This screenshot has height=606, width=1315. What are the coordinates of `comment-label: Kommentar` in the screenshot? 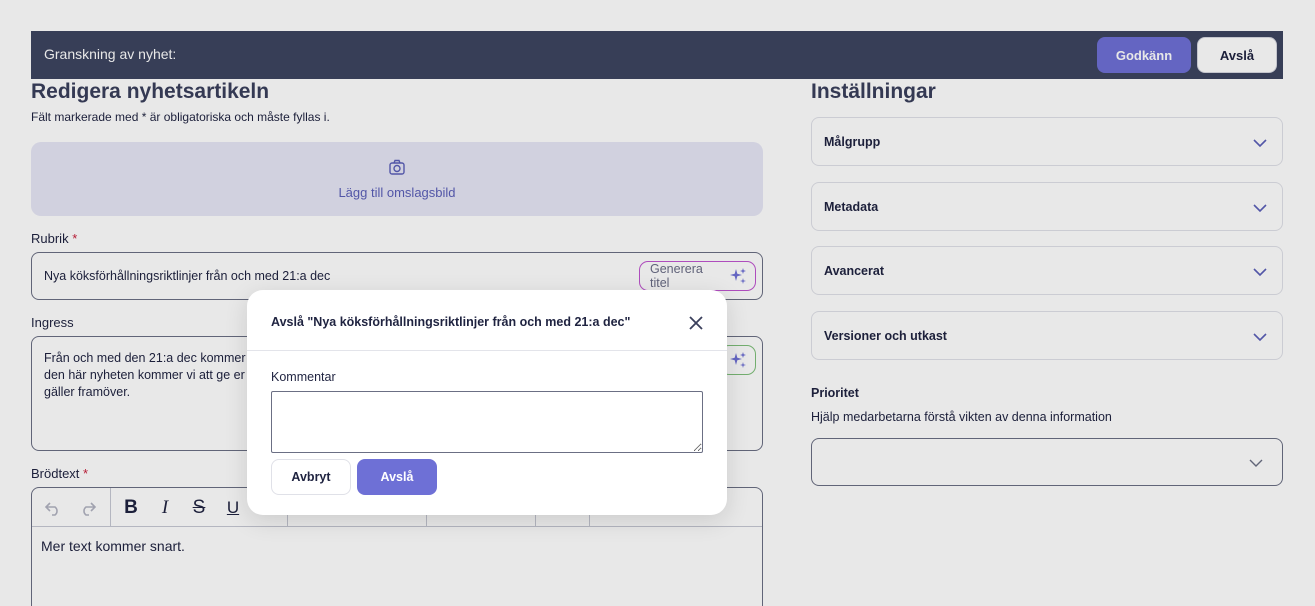 It's located at (303, 377).